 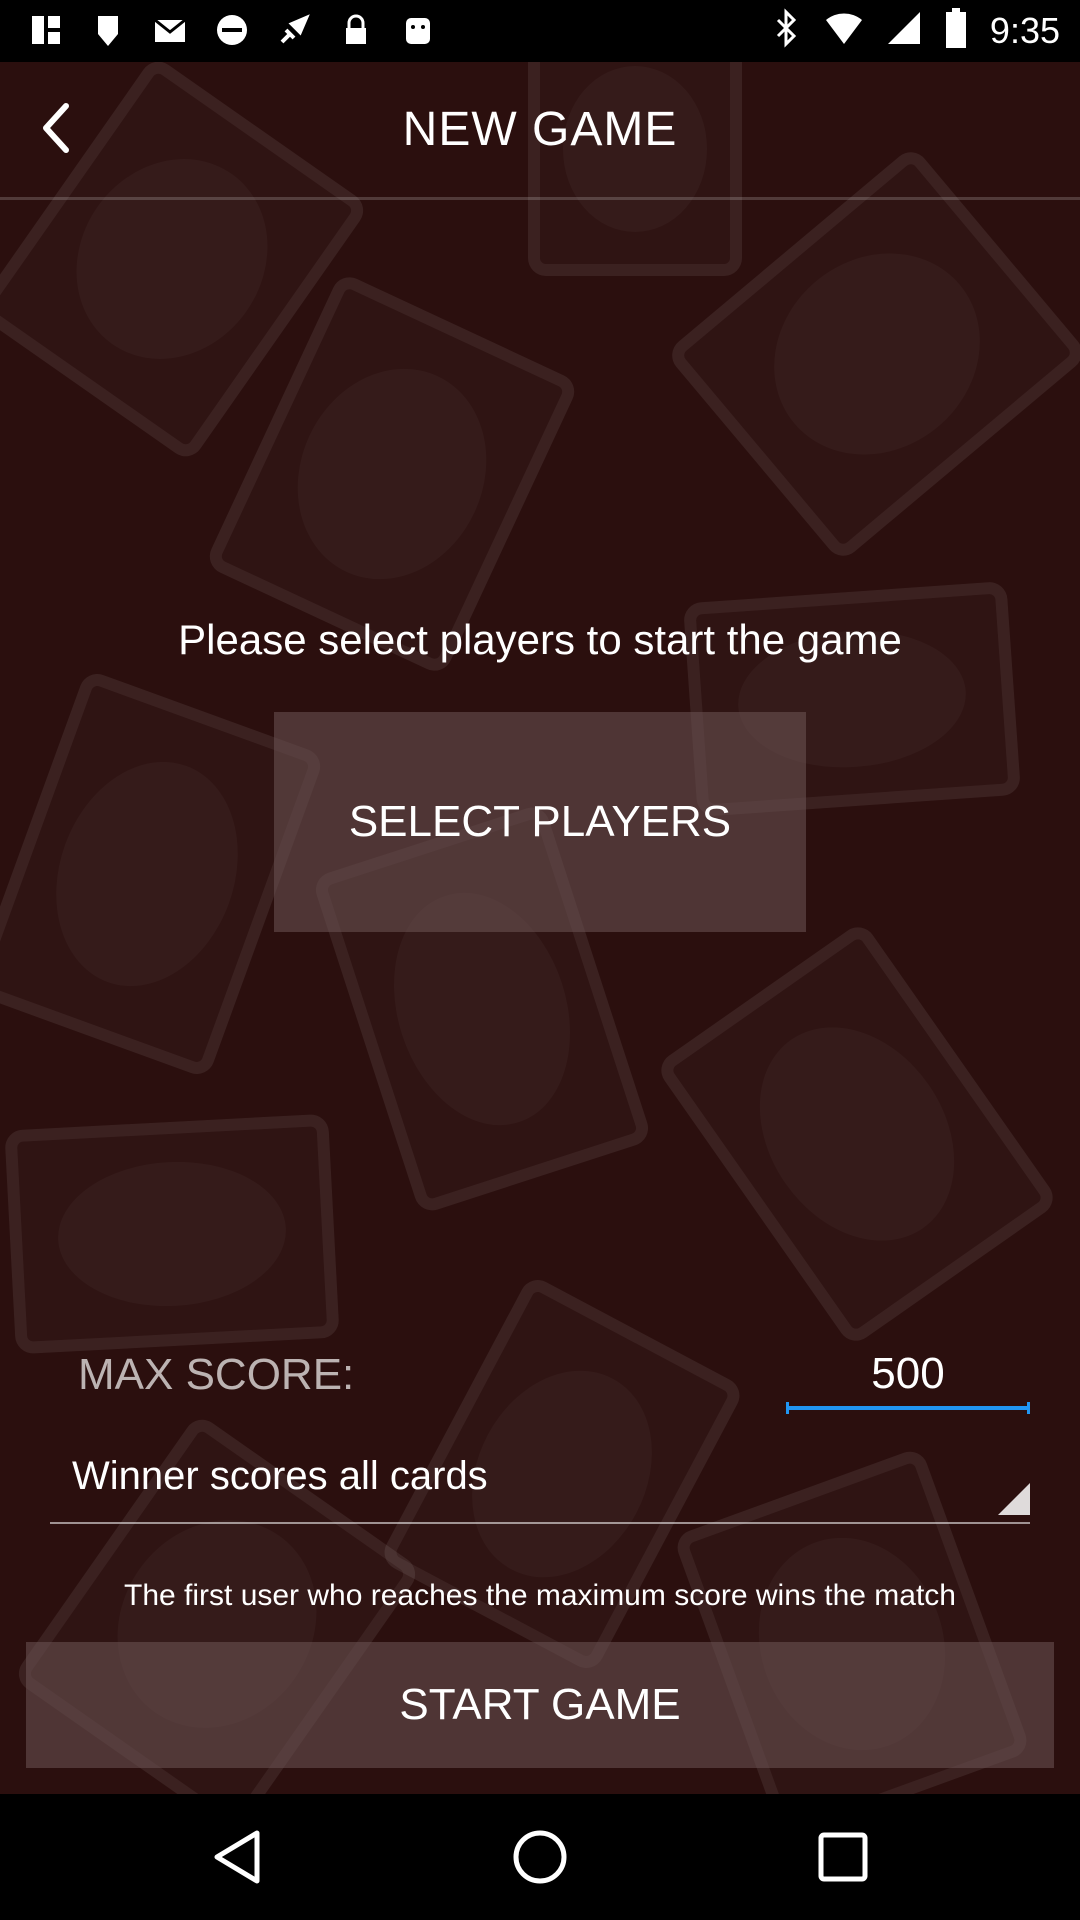 I want to click on select-players-button: SELECT PLAYERS, so click(x=540, y=822).